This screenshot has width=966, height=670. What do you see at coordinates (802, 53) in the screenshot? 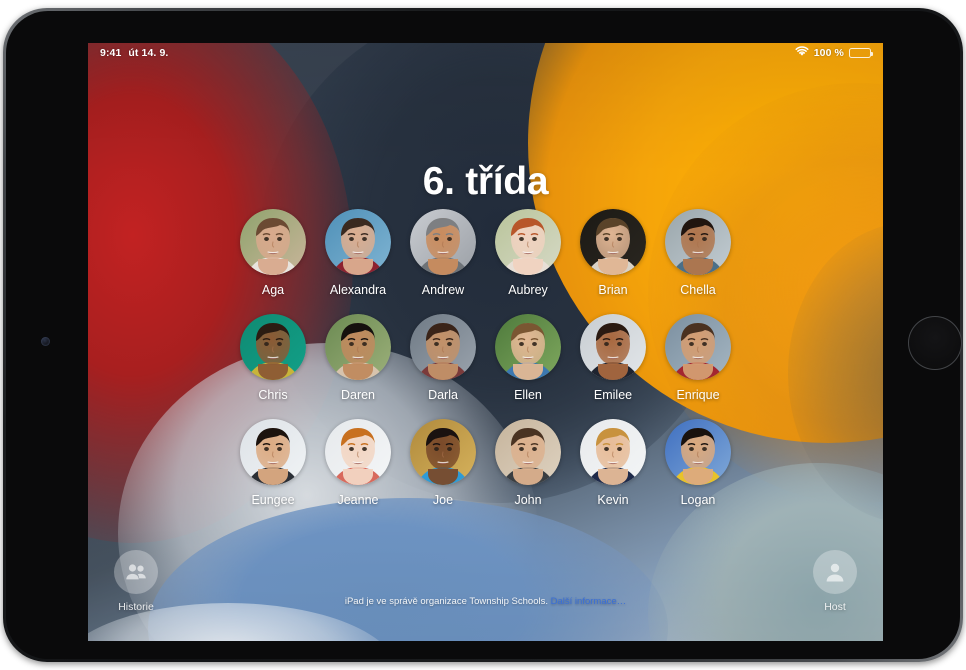
I see `wifi-icon` at bounding box center [802, 53].